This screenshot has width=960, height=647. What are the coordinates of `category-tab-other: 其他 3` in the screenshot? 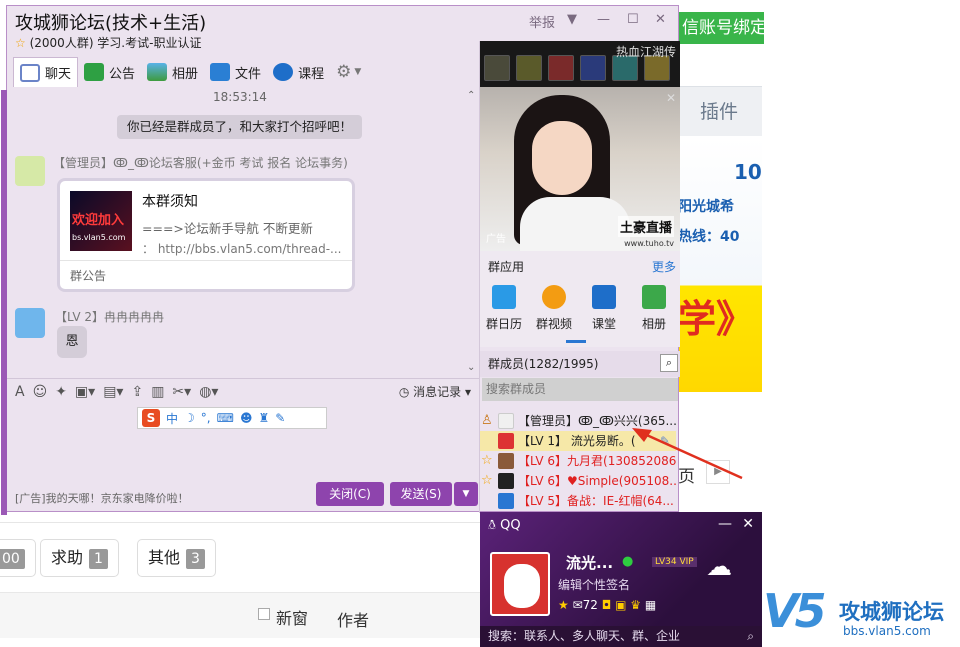 It's located at (176, 558).